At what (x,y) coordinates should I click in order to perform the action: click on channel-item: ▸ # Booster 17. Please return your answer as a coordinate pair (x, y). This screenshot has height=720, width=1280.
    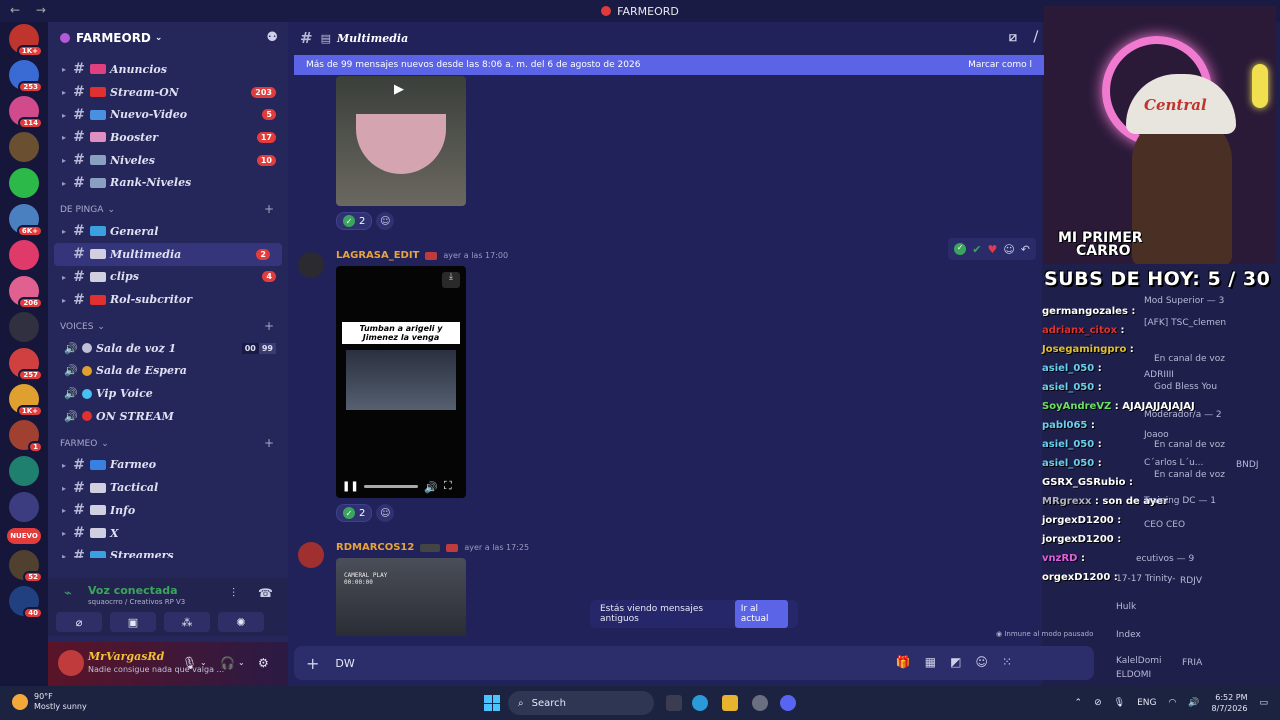
    Looking at the image, I should click on (168, 137).